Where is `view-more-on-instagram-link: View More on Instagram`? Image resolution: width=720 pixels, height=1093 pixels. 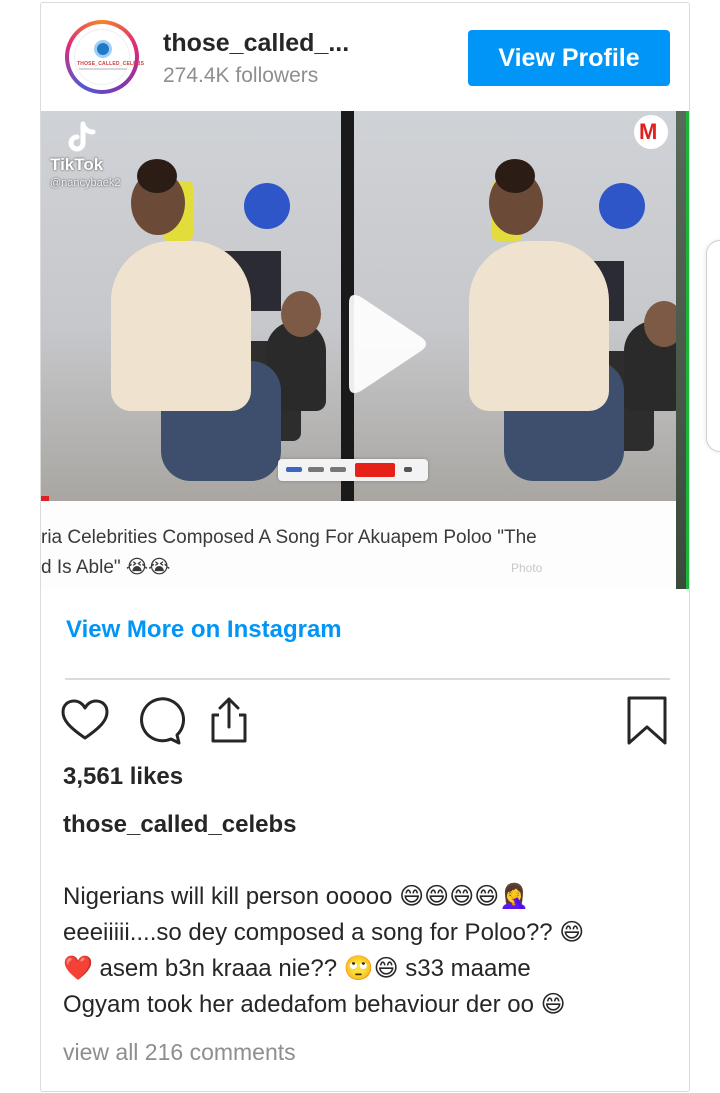
view-more-on-instagram-link: View More on Instagram is located at coordinates (204, 630).